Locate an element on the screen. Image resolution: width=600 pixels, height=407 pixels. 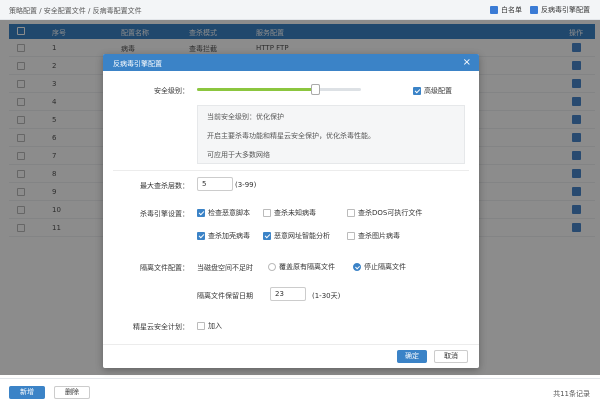
stop-quarantine-radio: 停止隔离文件 is located at coordinates (379, 267).